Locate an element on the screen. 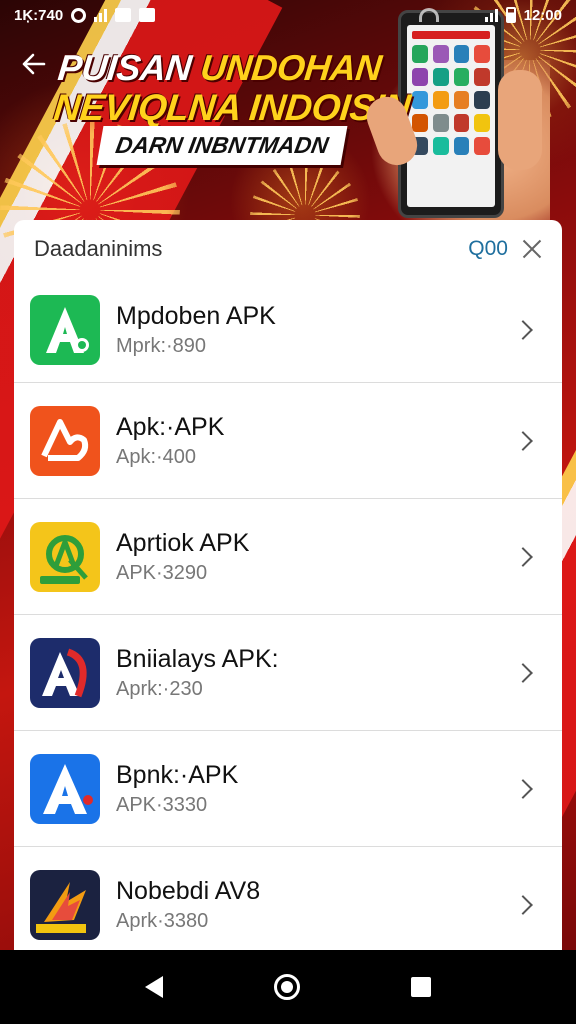 The image size is (576, 1024). finger-illustration is located at coordinates (520, 120).